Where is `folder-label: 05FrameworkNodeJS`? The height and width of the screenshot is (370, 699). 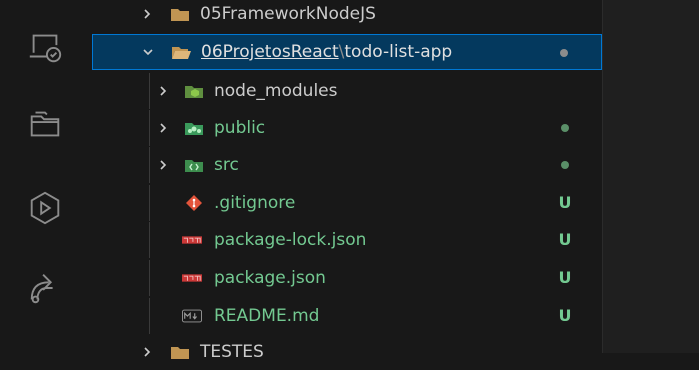
folder-label: 05FrameworkNodeJS is located at coordinates (288, 14).